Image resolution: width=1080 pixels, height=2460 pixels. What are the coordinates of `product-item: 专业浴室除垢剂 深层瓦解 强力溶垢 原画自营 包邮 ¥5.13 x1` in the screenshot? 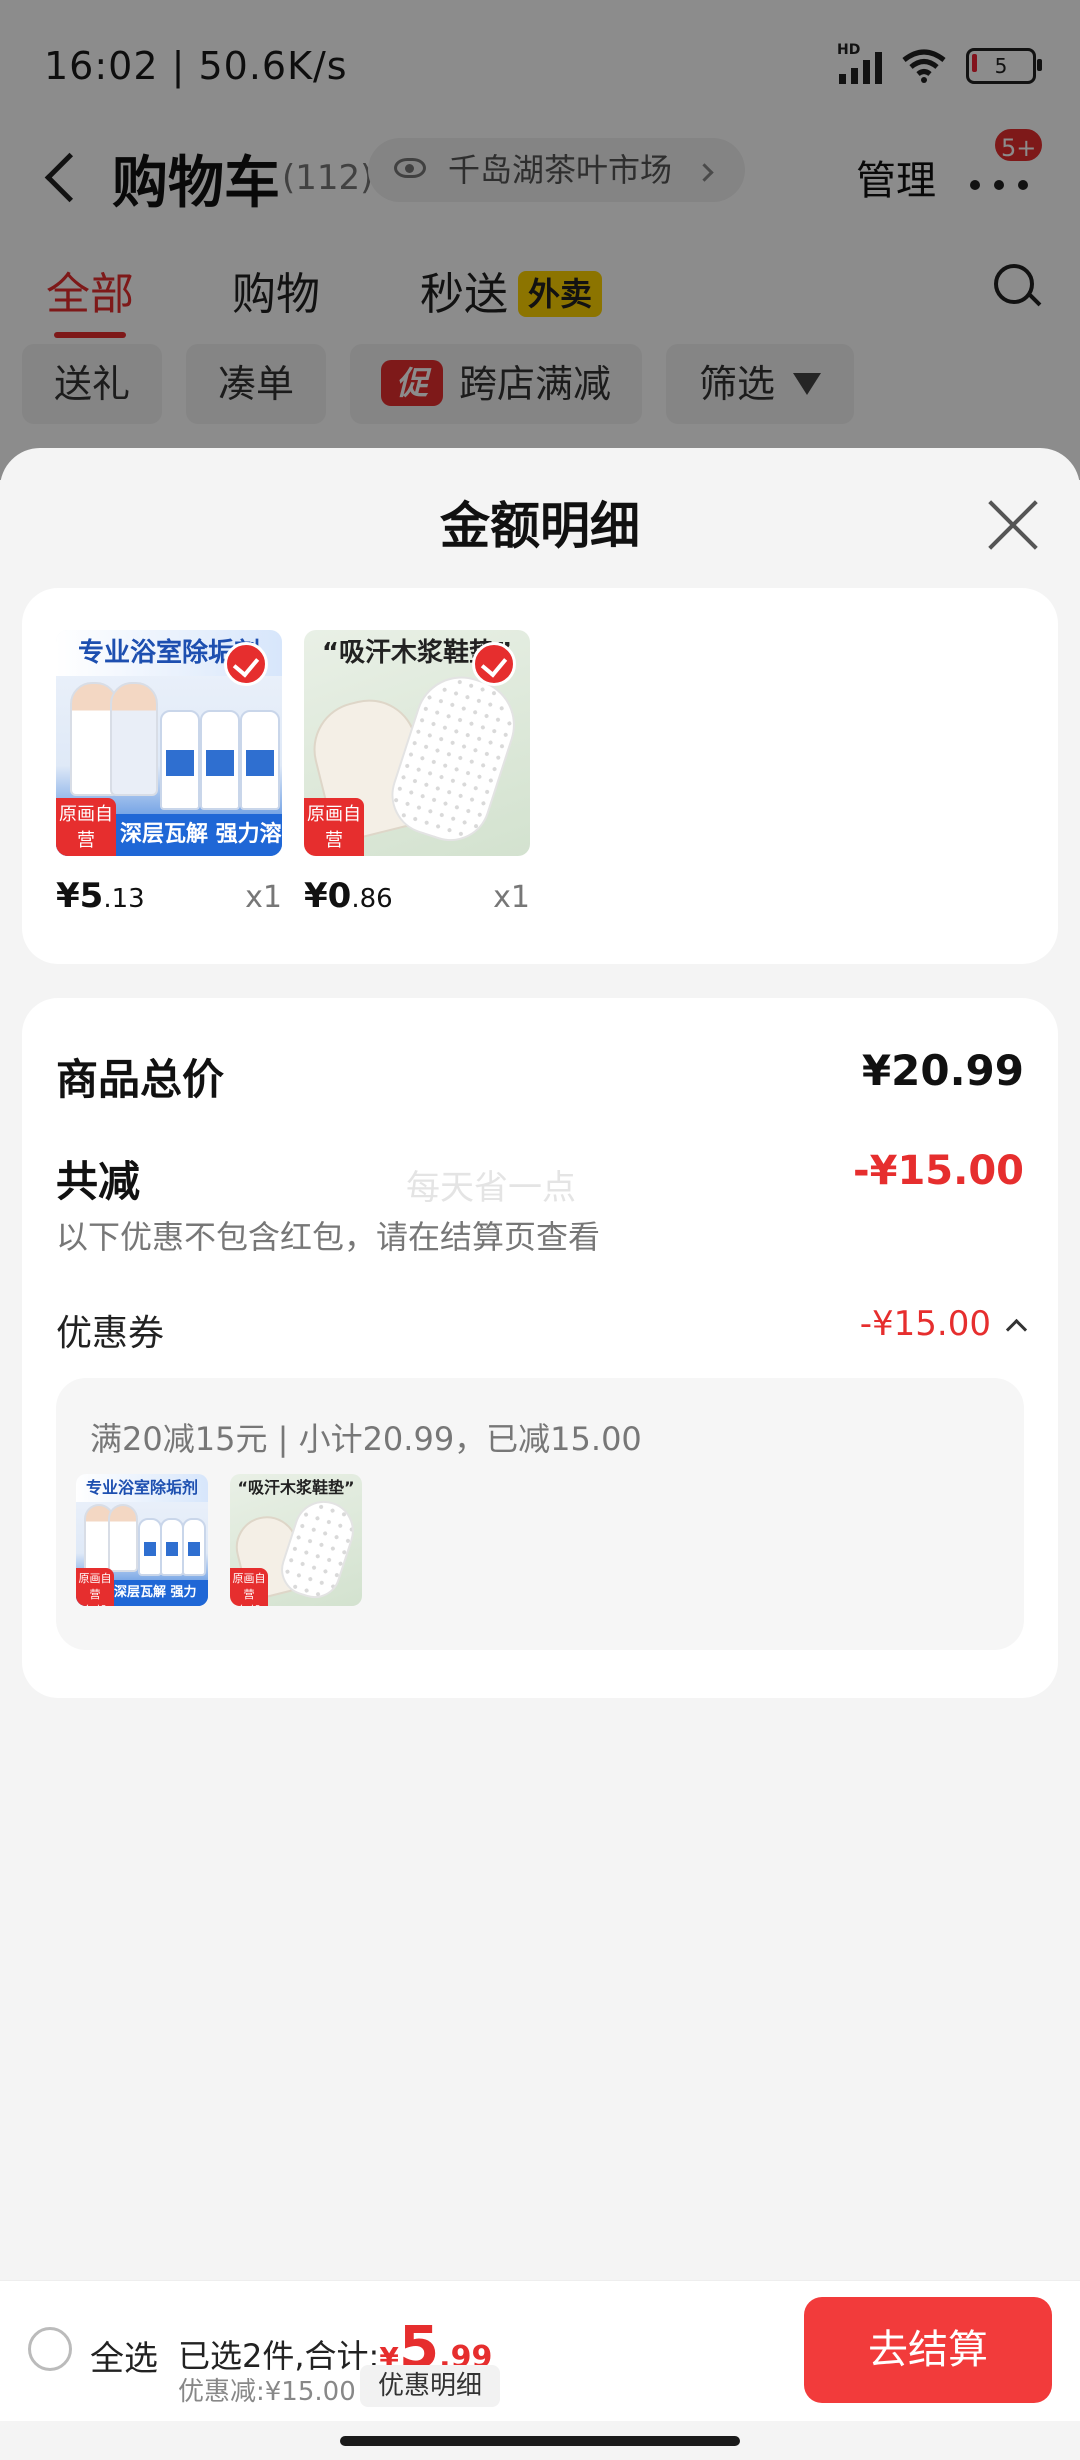 It's located at (169, 773).